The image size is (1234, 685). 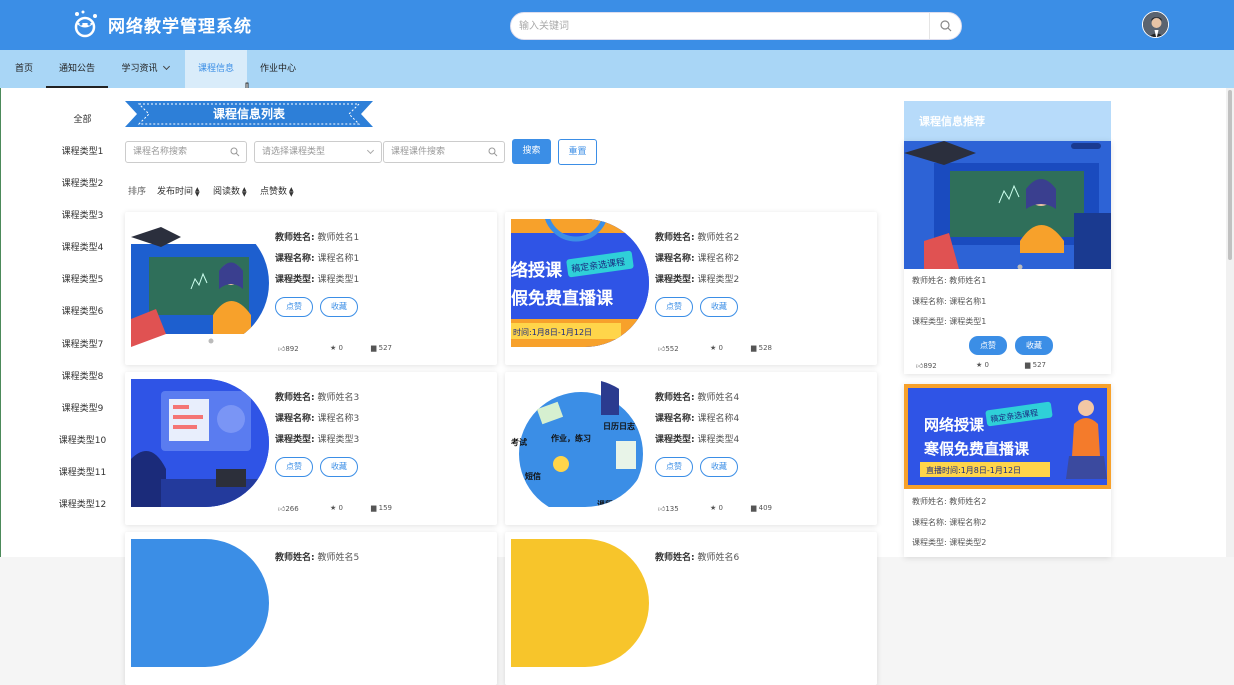 What do you see at coordinates (929, 522) in the screenshot?
I see `course-label: 课程名称:` at bounding box center [929, 522].